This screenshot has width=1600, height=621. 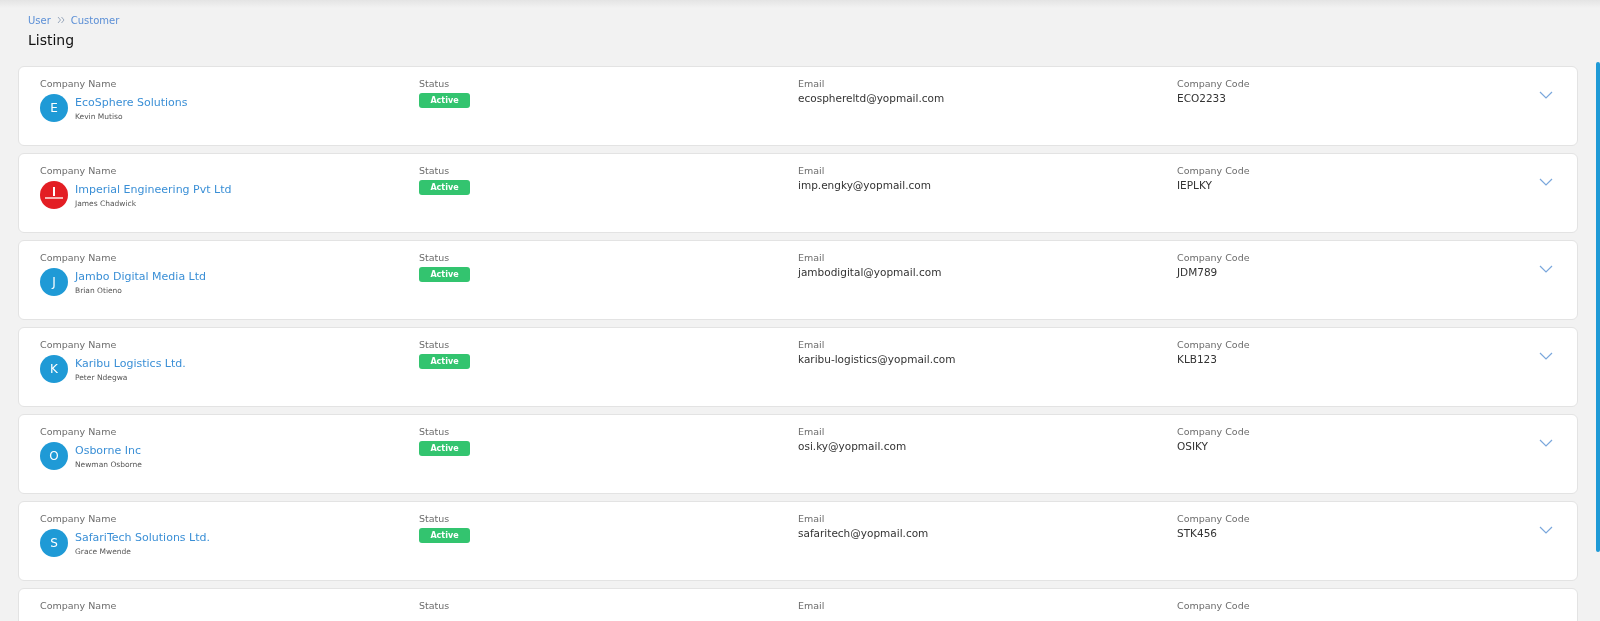 What do you see at coordinates (864, 185) in the screenshot?
I see `email-value: imp.engky@yopmail.com` at bounding box center [864, 185].